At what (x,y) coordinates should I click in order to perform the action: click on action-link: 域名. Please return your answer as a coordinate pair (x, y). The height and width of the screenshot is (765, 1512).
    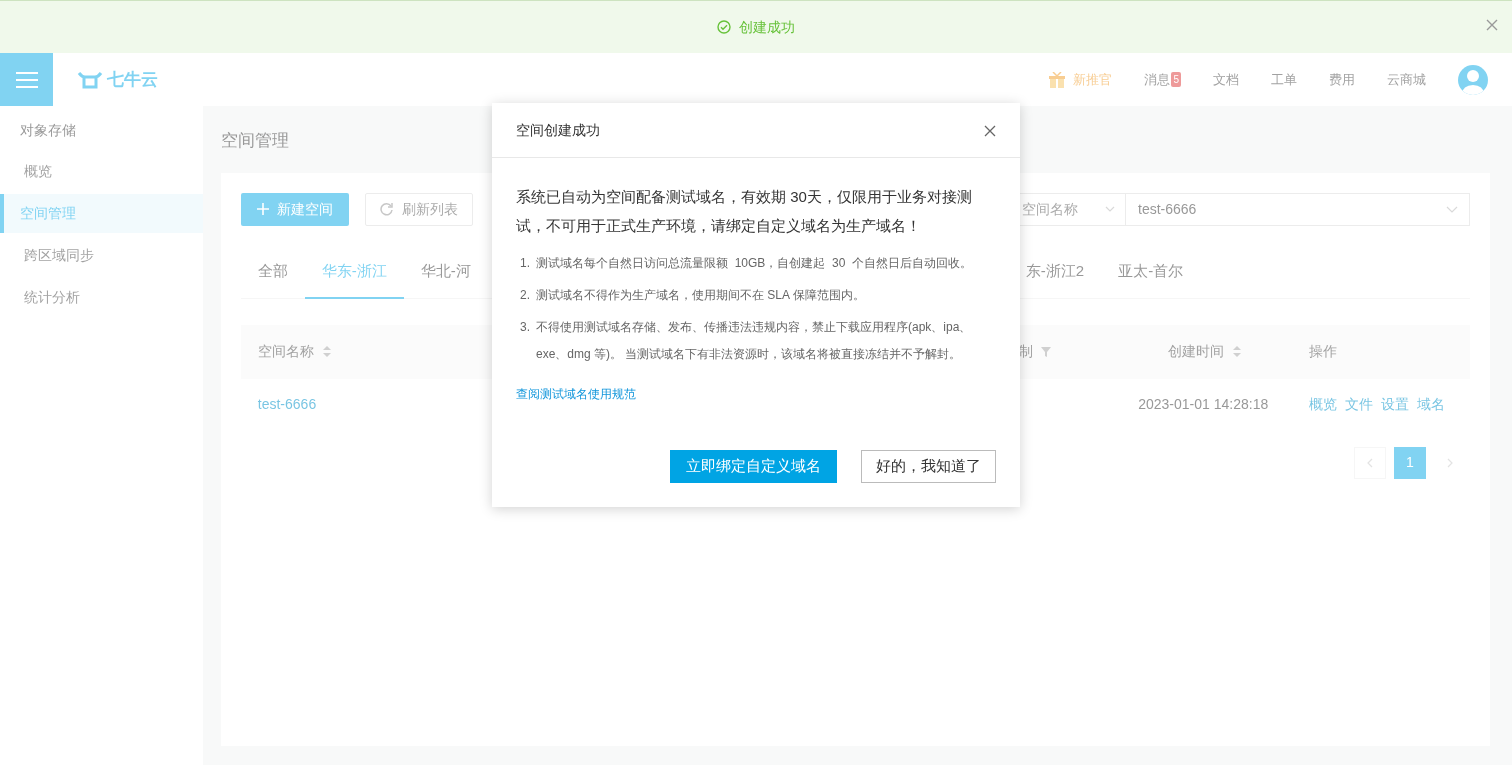
    Looking at the image, I should click on (1431, 404).